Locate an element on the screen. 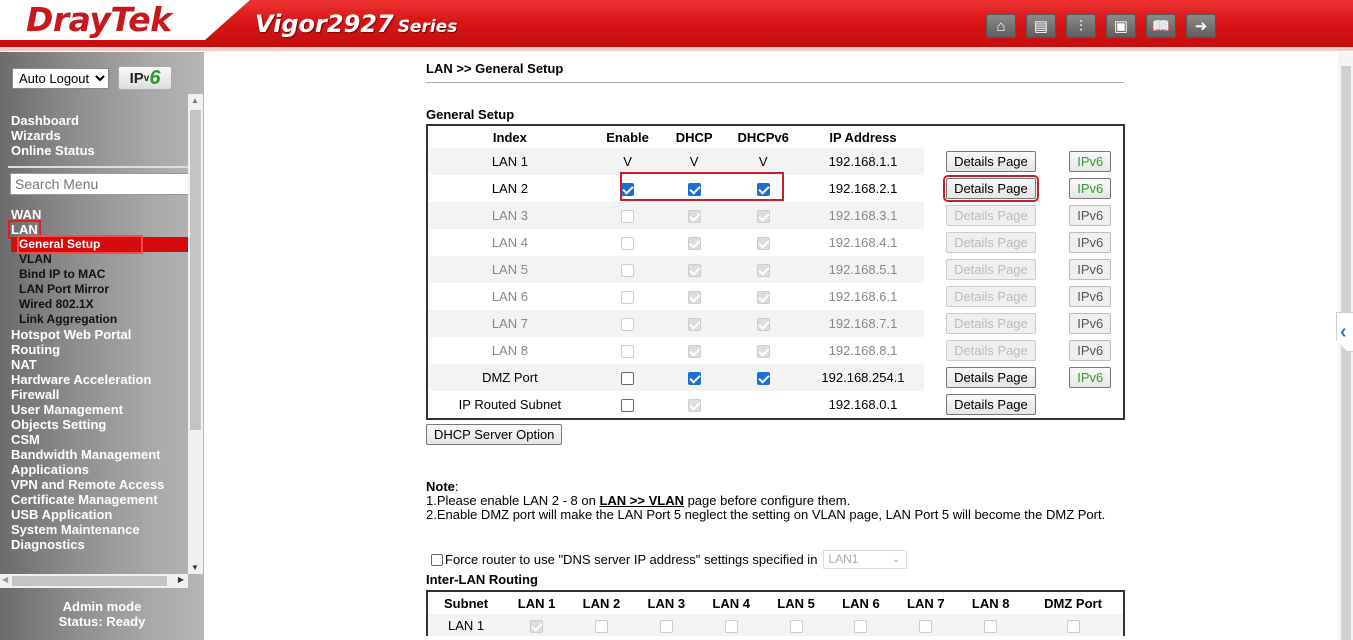 This screenshot has width=1353, height=640. force-dns-checkbox is located at coordinates (437, 559).